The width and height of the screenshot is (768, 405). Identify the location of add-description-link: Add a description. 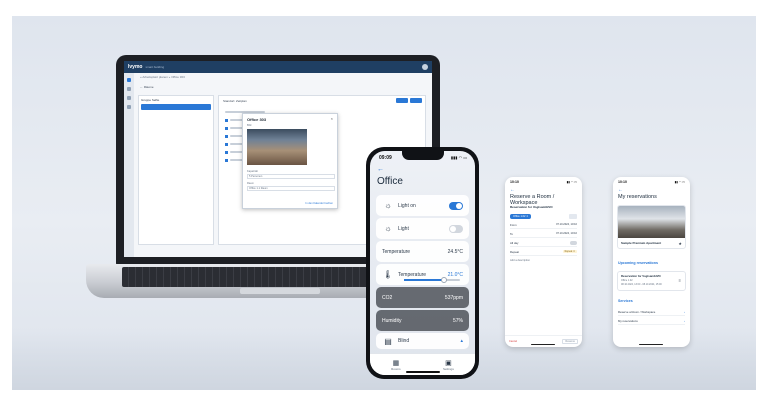
(520, 260).